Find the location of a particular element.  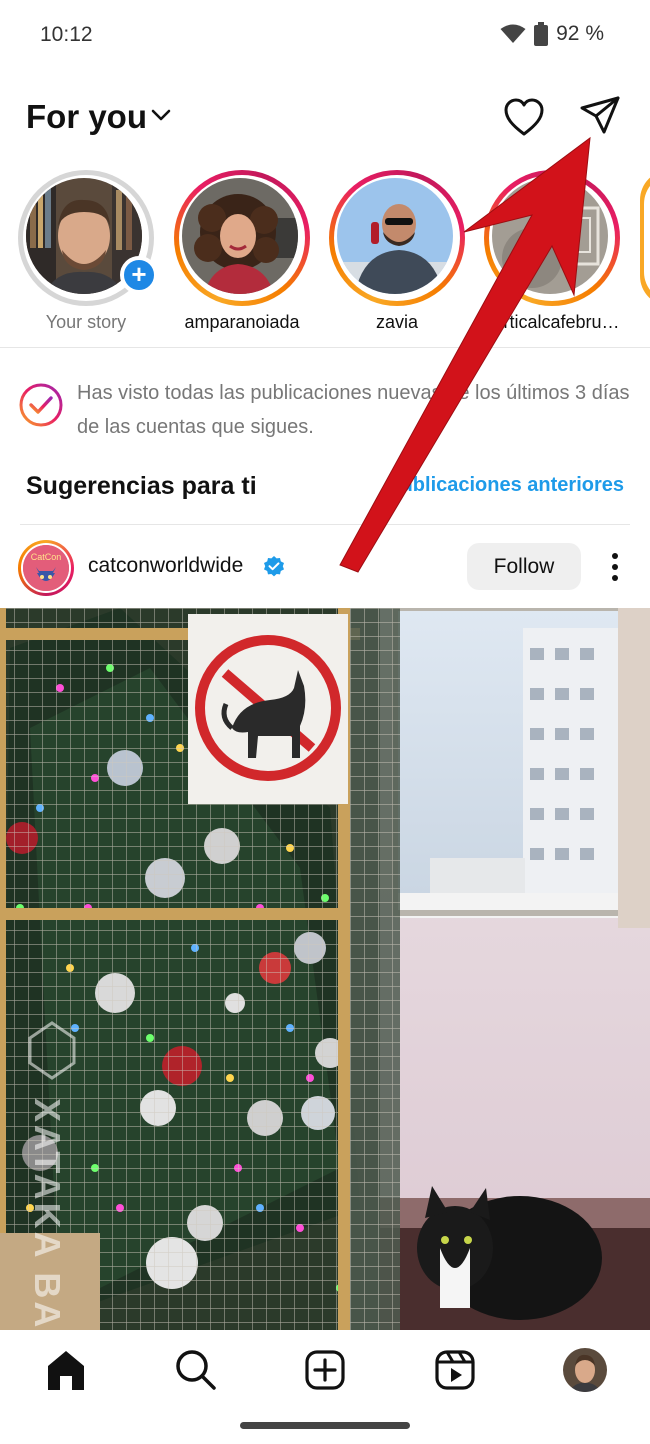

bottom-navigation is located at coordinates (325, 1387).